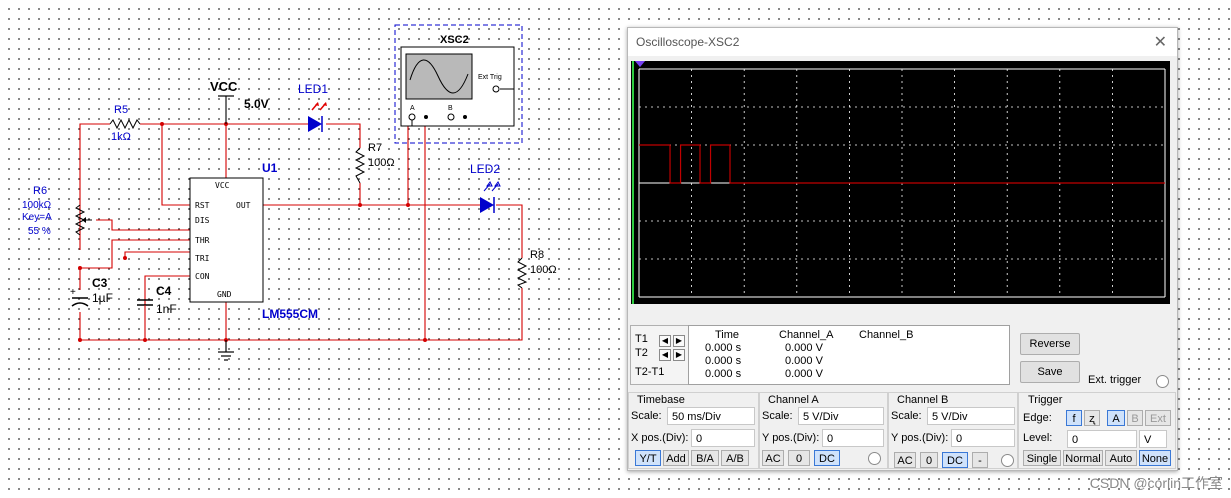 This screenshot has width=1231, height=498. What do you see at coordinates (125, 123) in the screenshot?
I see `resistor-r5: R5 1kΩ` at bounding box center [125, 123].